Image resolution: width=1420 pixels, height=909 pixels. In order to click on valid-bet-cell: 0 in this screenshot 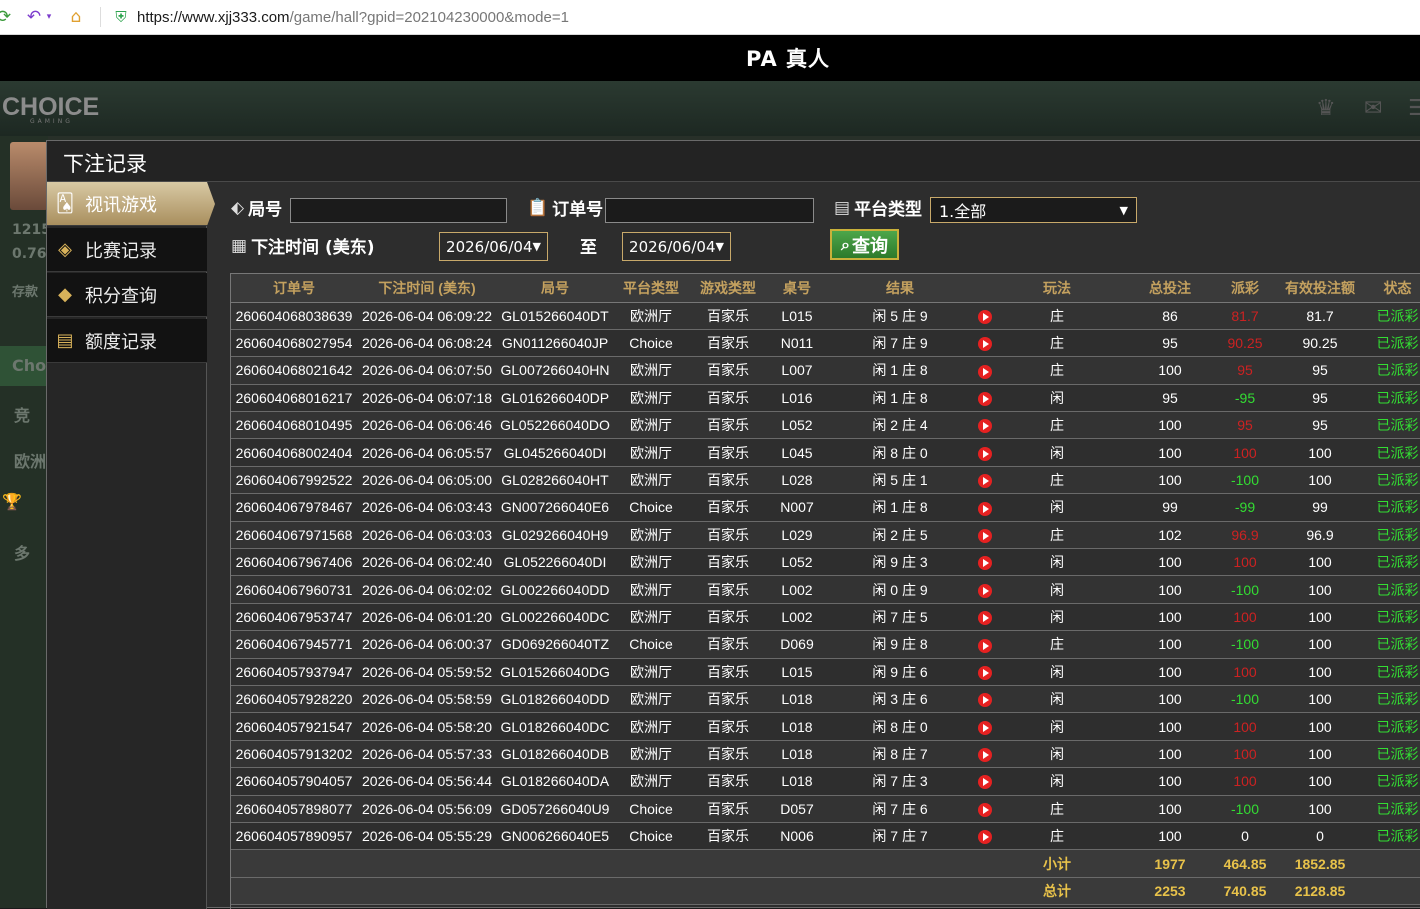, I will do `click(1320, 836)`.